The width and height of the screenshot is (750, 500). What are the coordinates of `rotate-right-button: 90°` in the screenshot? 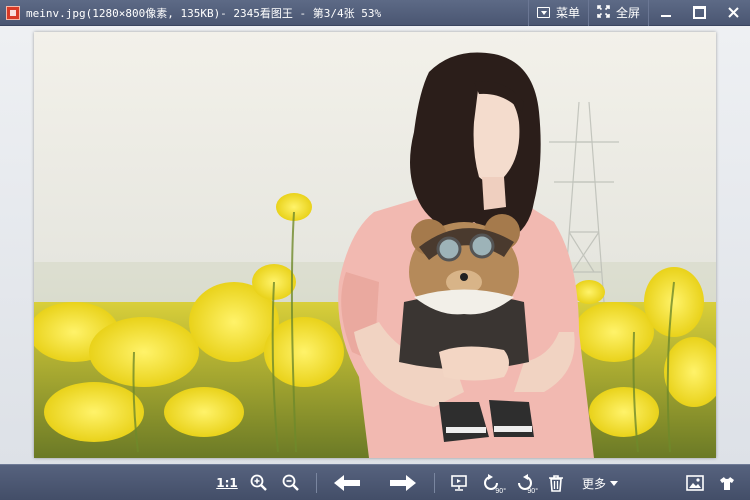 It's located at (524, 482).